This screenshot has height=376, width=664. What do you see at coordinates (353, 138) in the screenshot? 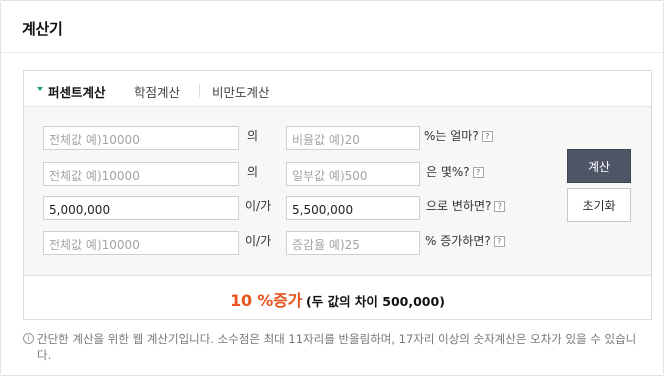
I see `row1-ratio-input` at bounding box center [353, 138].